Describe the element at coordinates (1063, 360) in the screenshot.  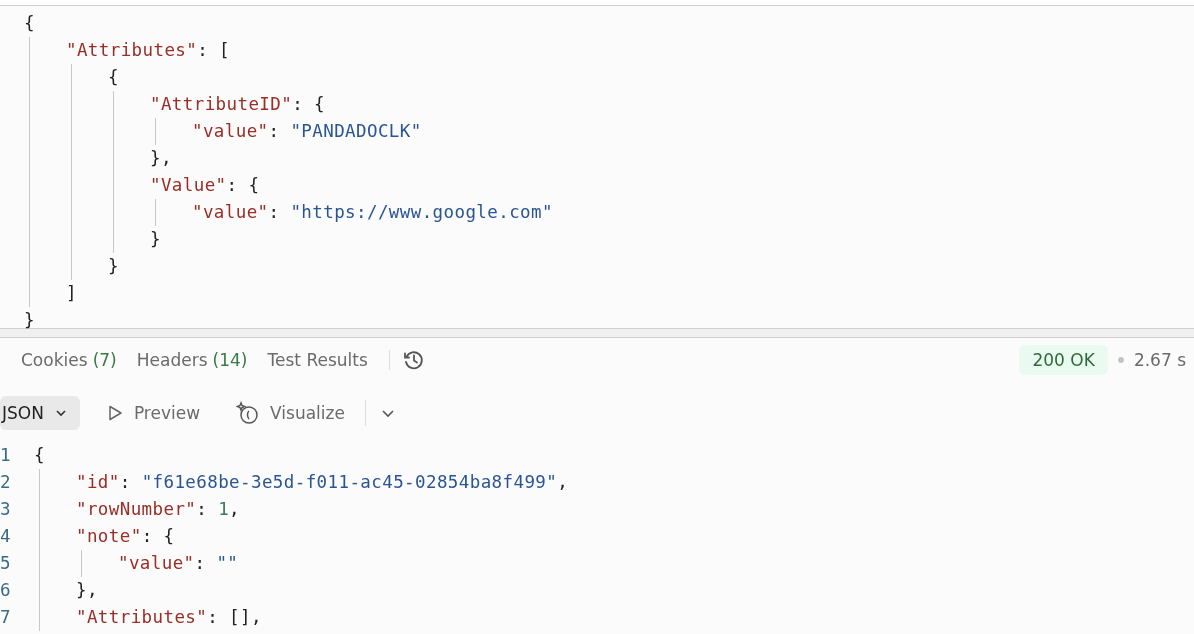
I see `status-badge: 200 OK` at that location.